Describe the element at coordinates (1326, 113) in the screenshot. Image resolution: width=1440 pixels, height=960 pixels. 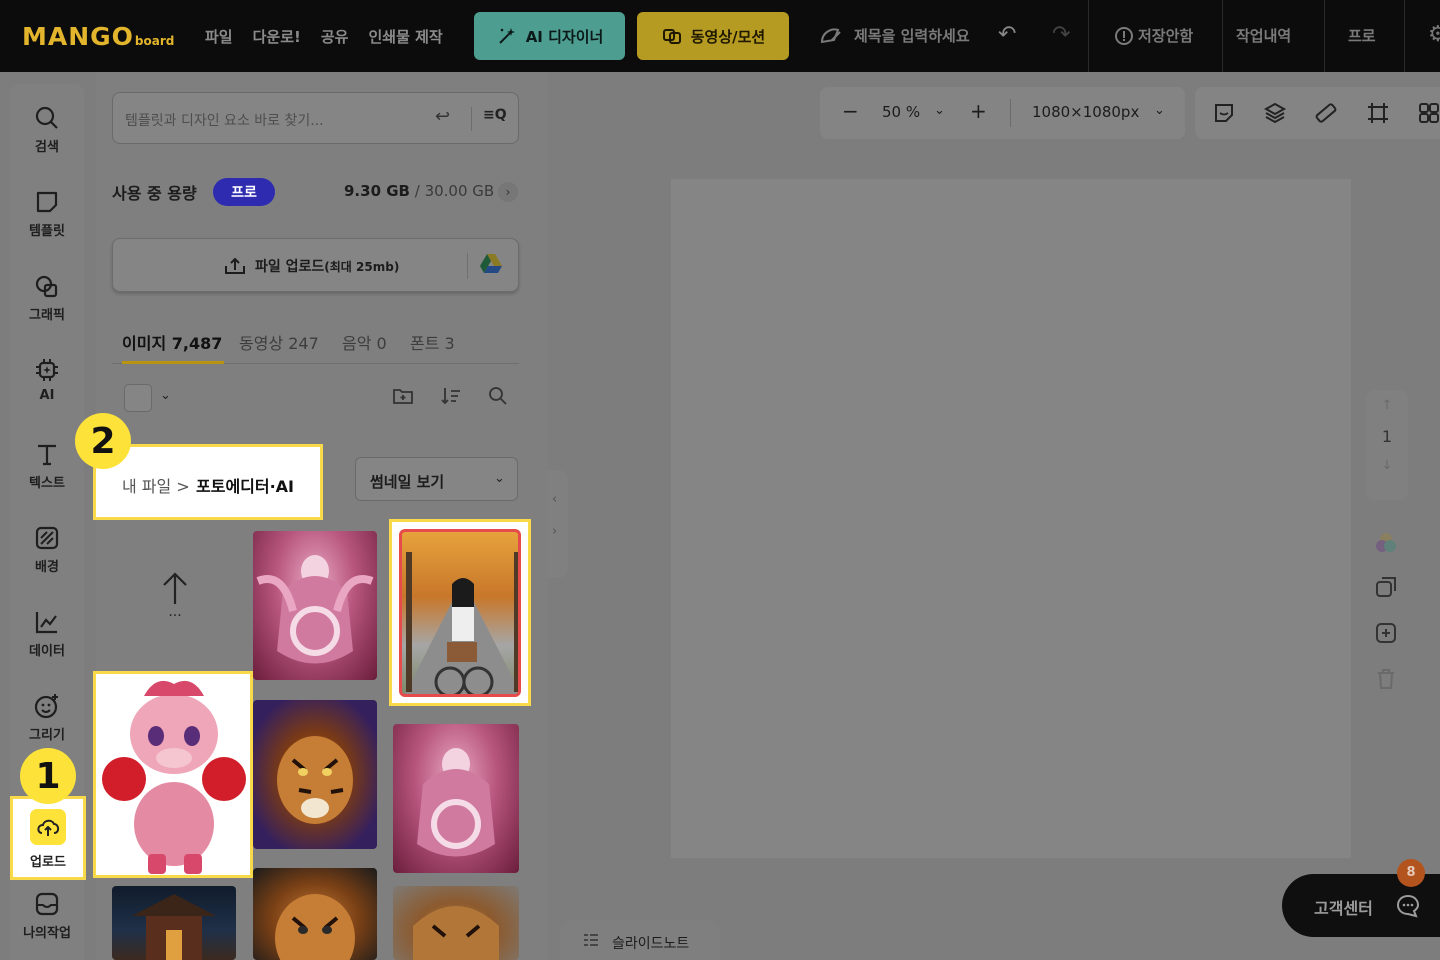
I see `ruler-icon` at that location.